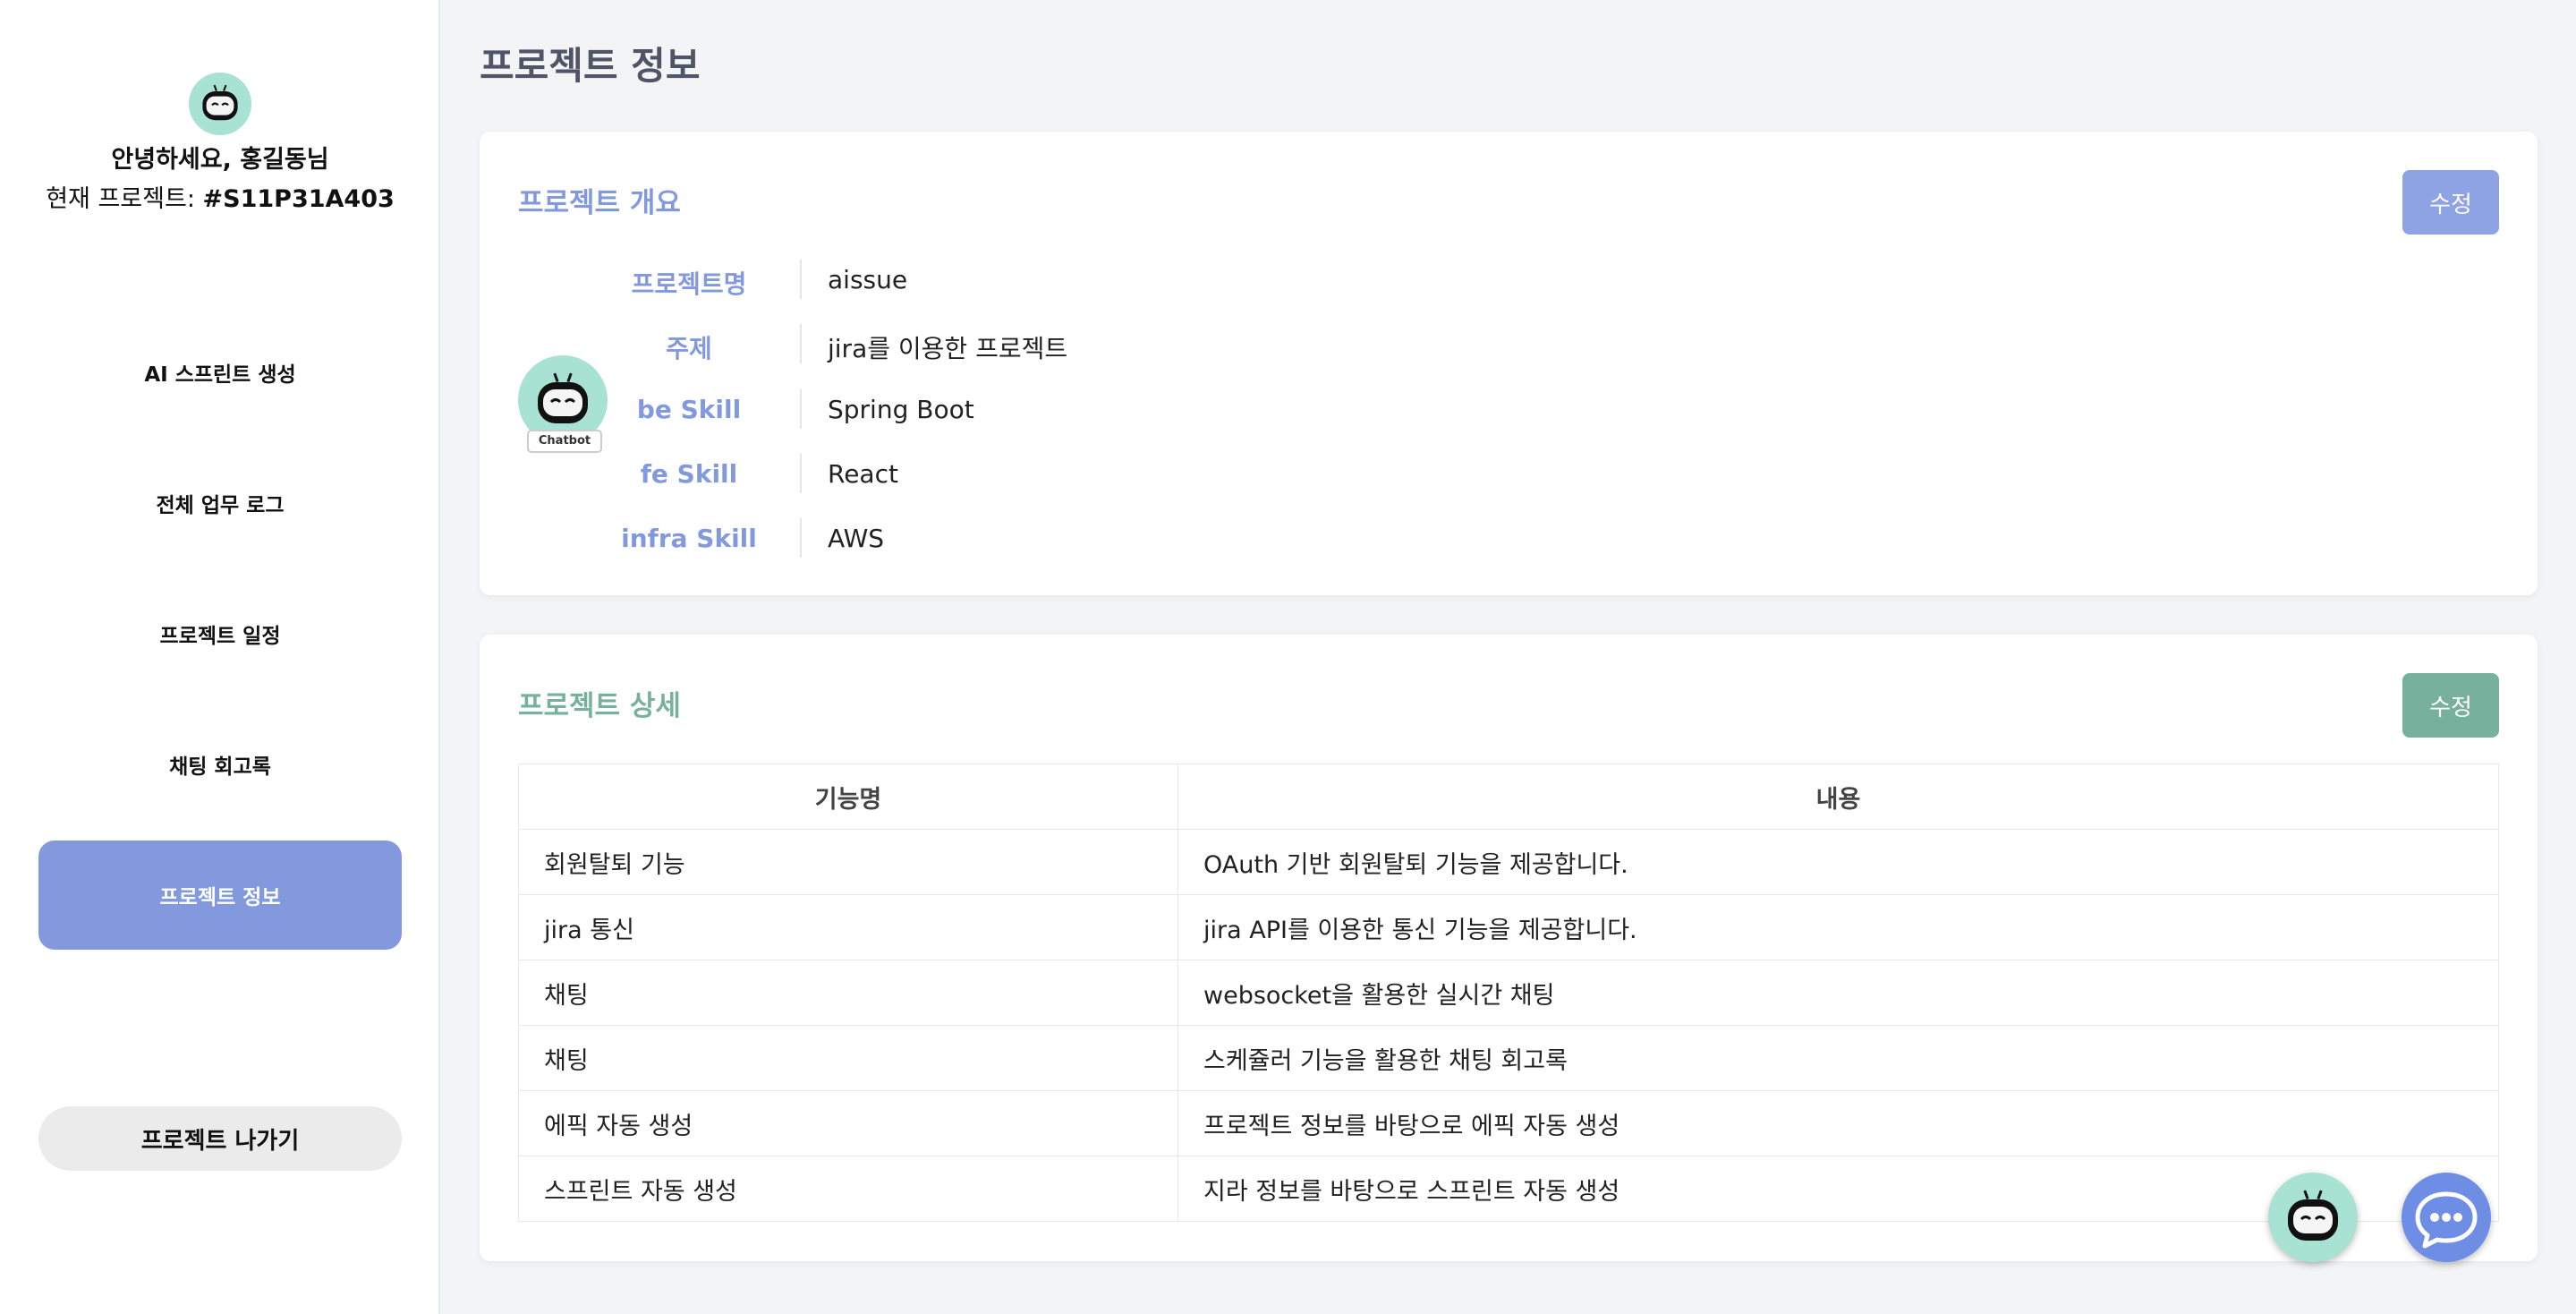 This screenshot has width=2576, height=1314. What do you see at coordinates (220, 633) in the screenshot?
I see `nav-item-schedule: 프로젝트 일정` at bounding box center [220, 633].